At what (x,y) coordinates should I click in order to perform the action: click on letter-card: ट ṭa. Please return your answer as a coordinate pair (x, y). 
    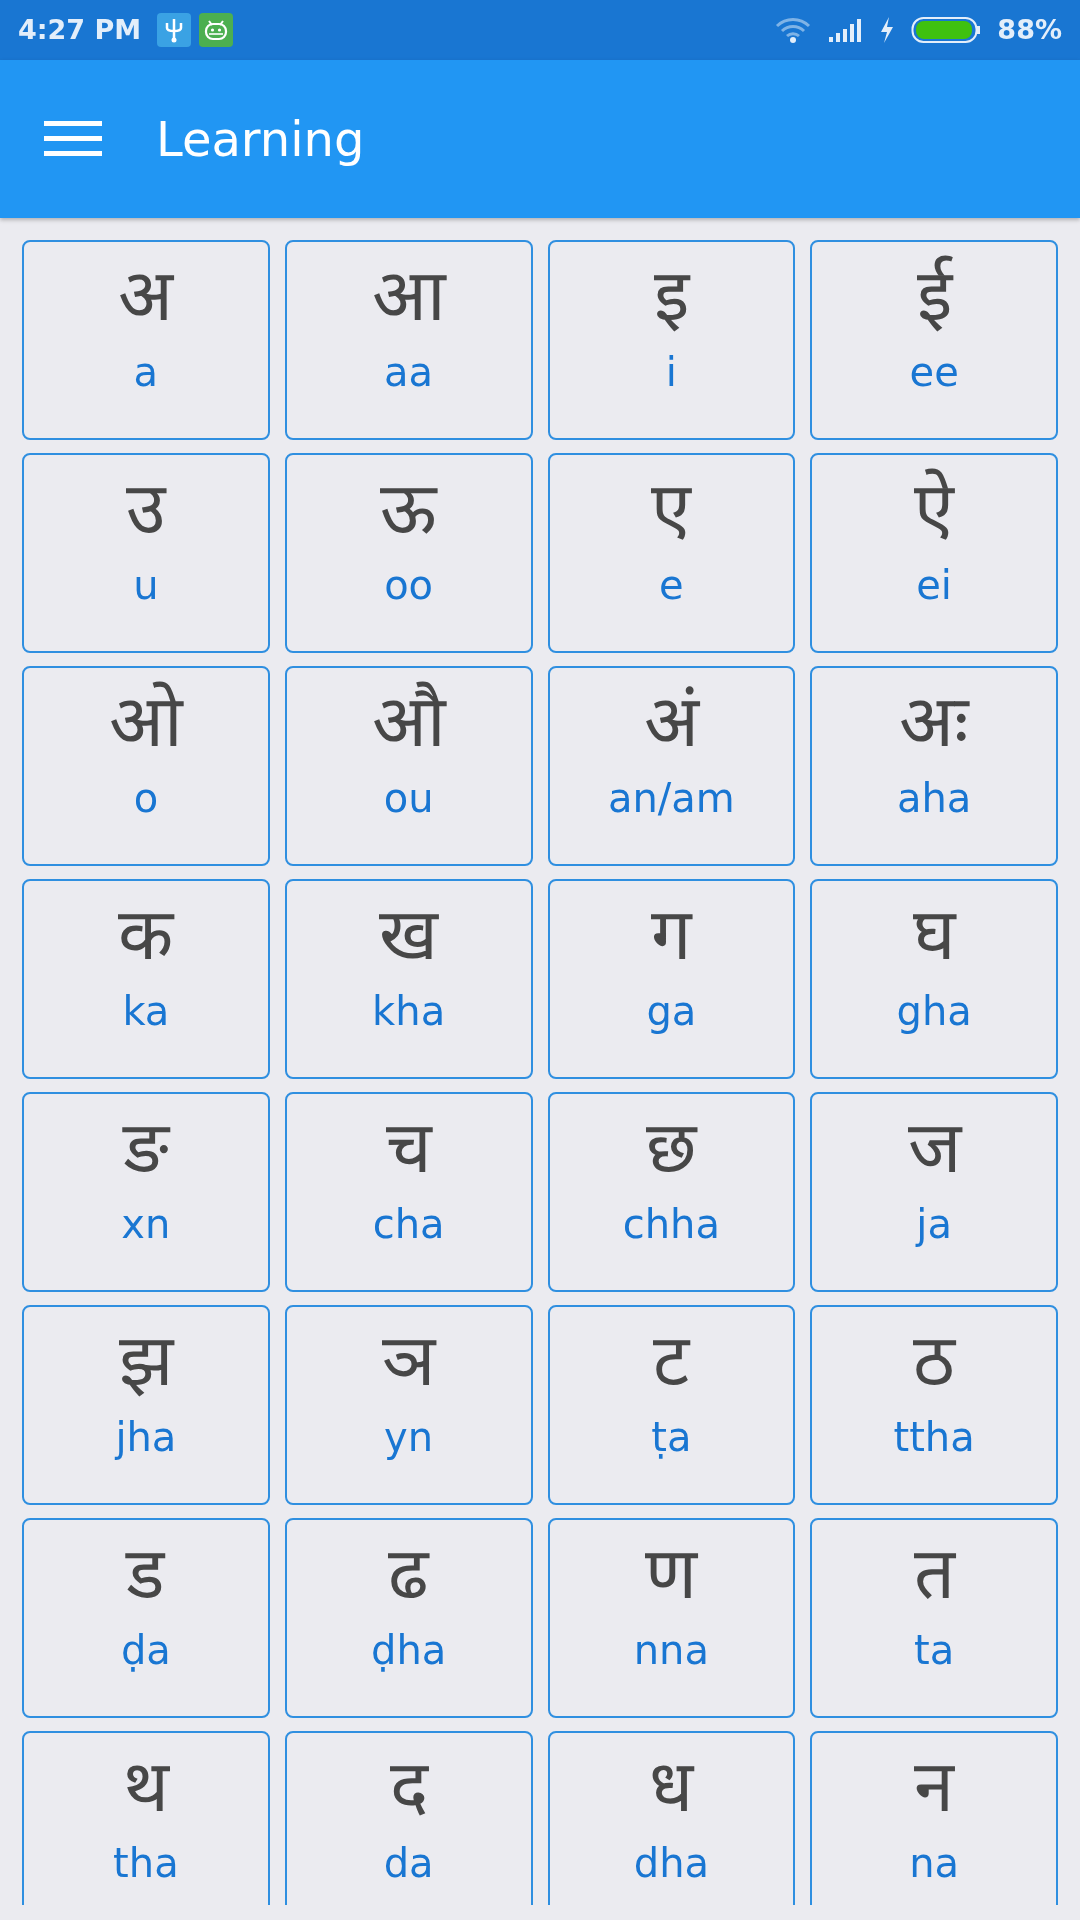
    Looking at the image, I should click on (671, 1405).